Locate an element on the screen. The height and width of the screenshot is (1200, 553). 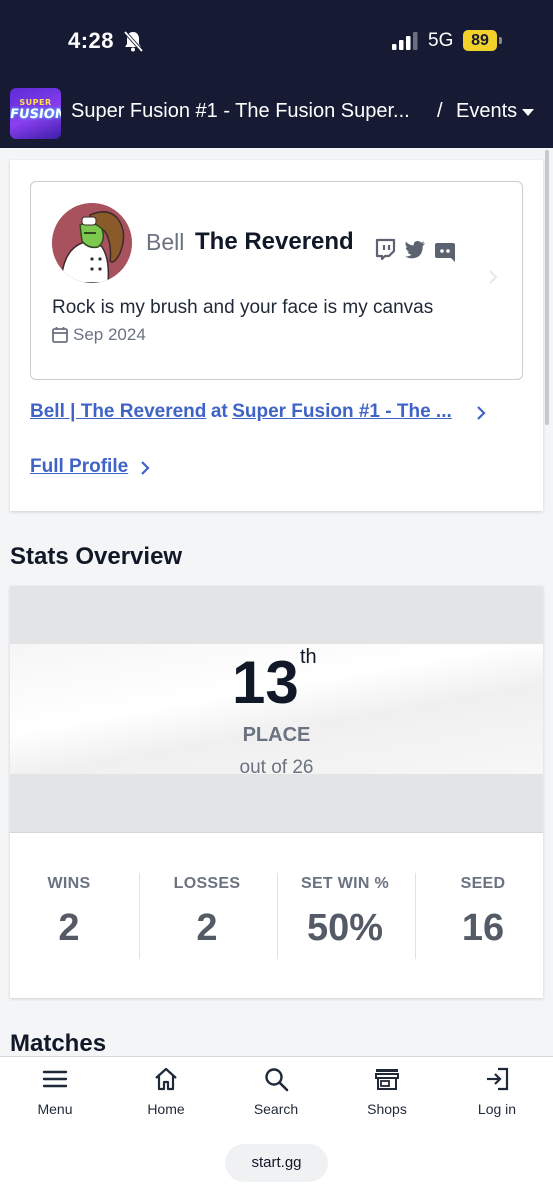
divider is located at coordinates (276, 832).